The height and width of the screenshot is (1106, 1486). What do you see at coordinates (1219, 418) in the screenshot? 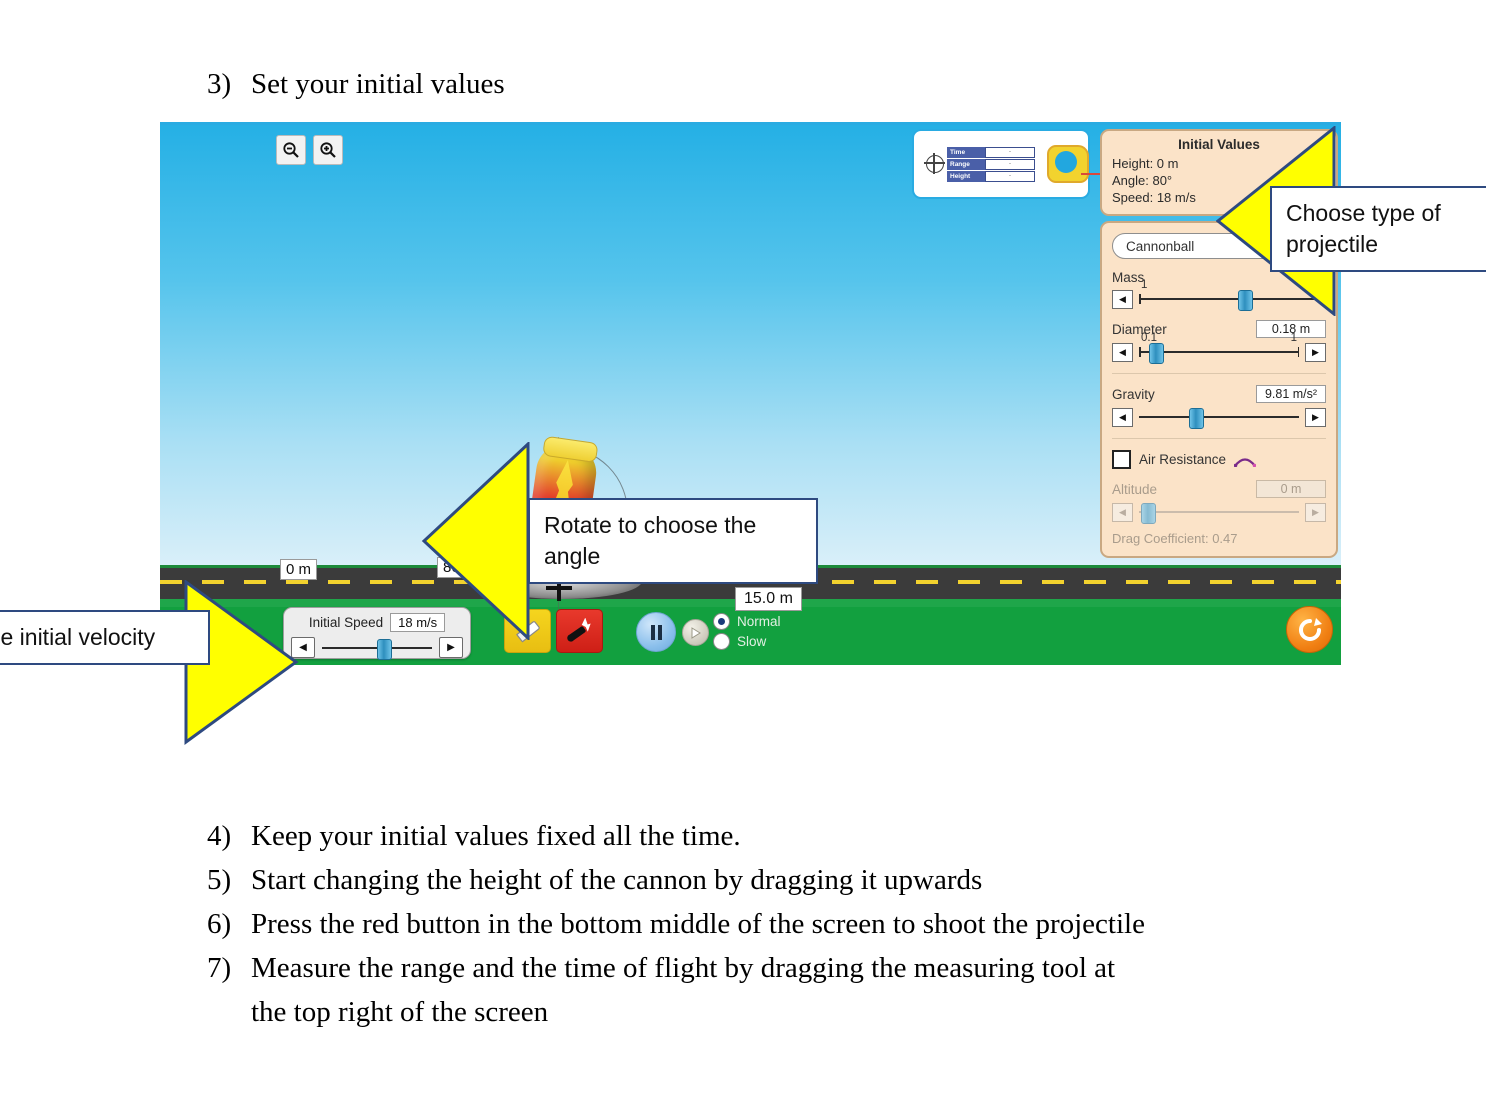
I see `gravity-slider` at bounding box center [1219, 418].